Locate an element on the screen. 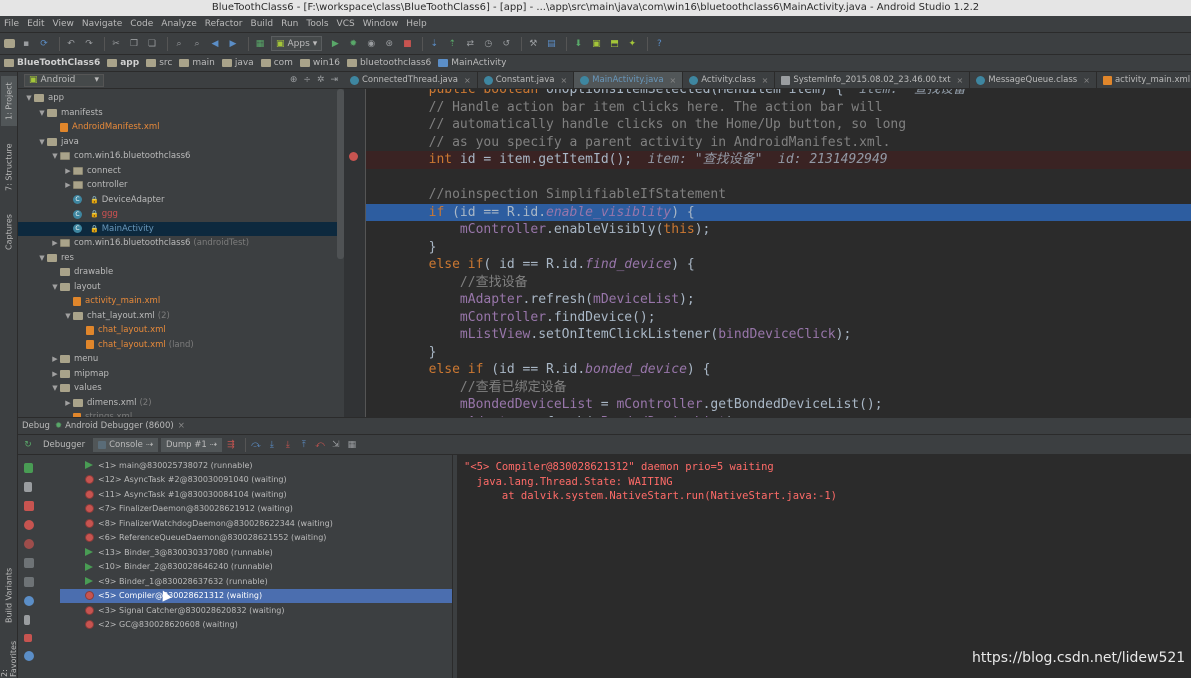  tree-item: chat_layout.xml is located at coordinates (181, 330).